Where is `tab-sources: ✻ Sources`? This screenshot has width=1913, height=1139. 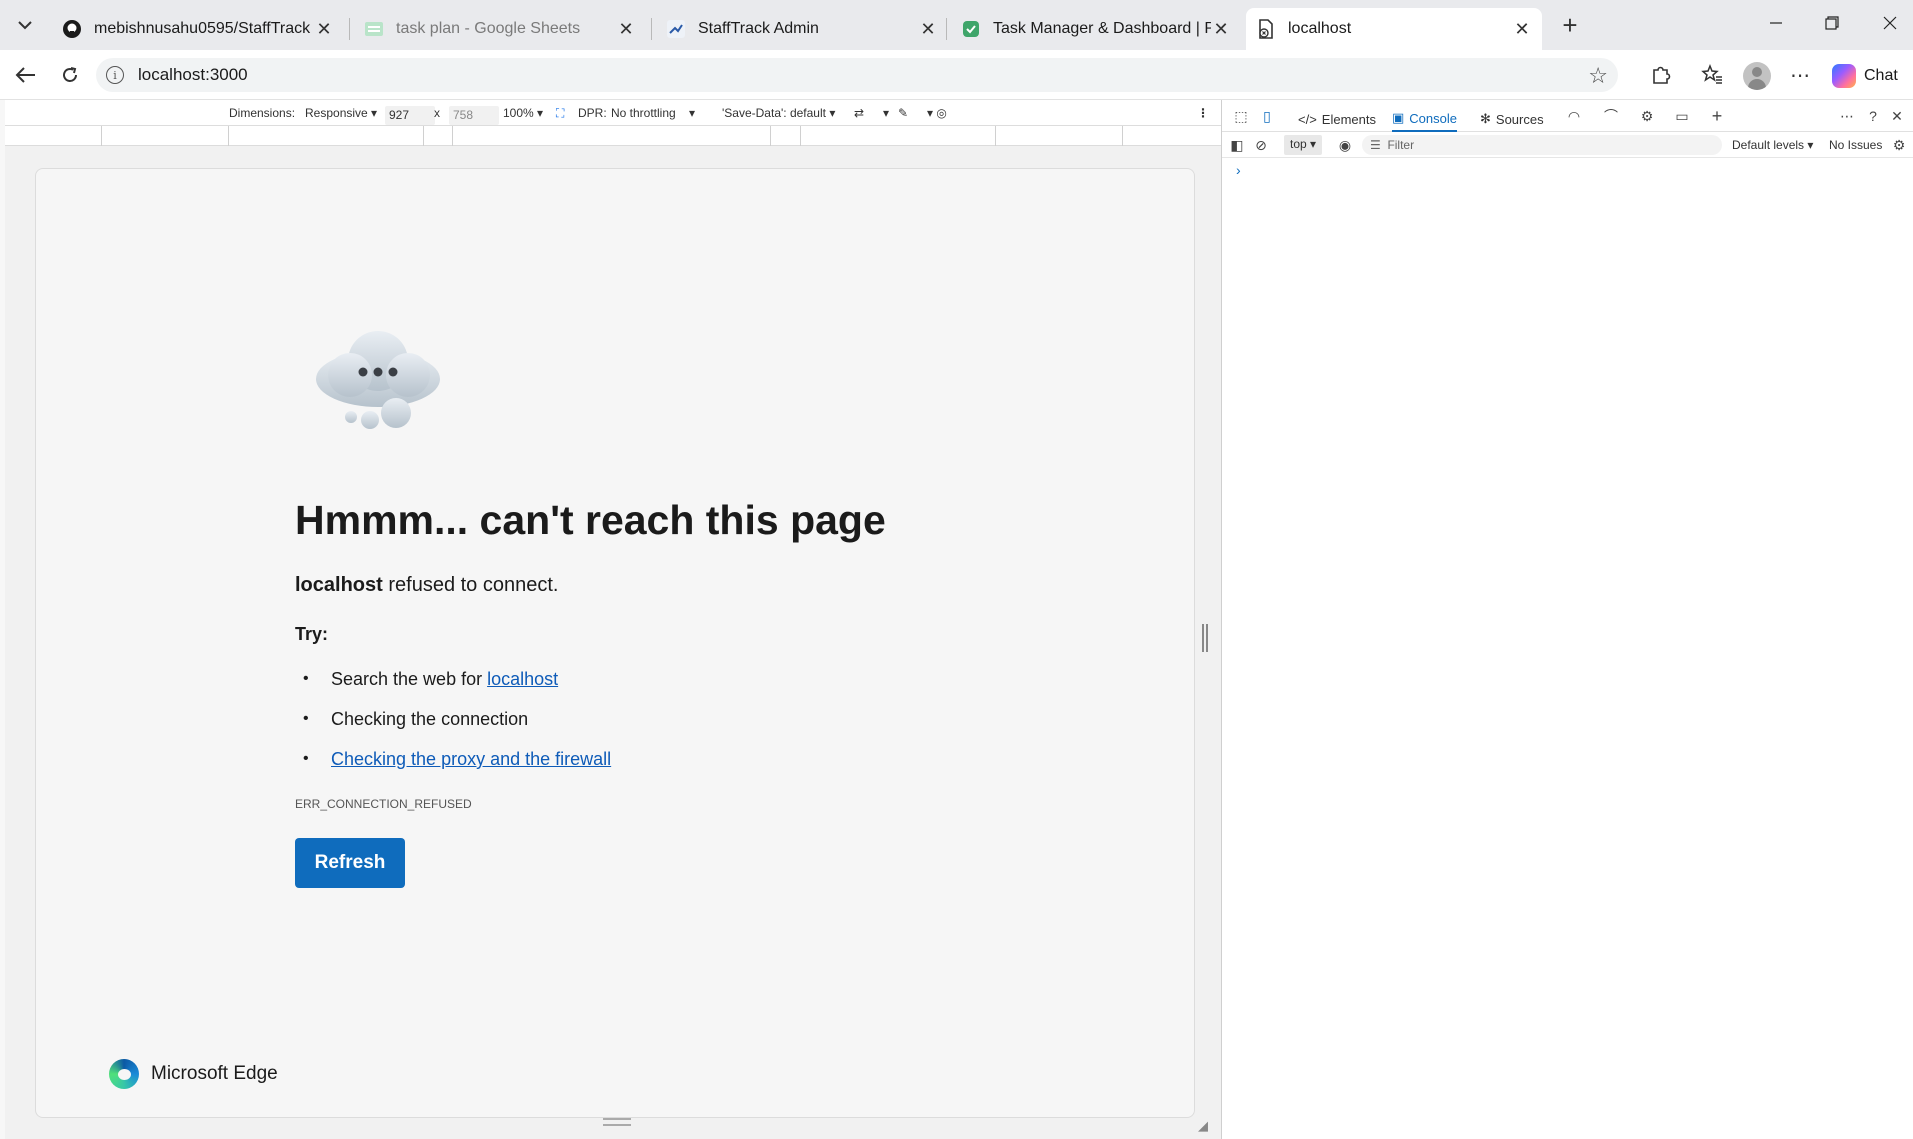 tab-sources: ✻ Sources is located at coordinates (1512, 119).